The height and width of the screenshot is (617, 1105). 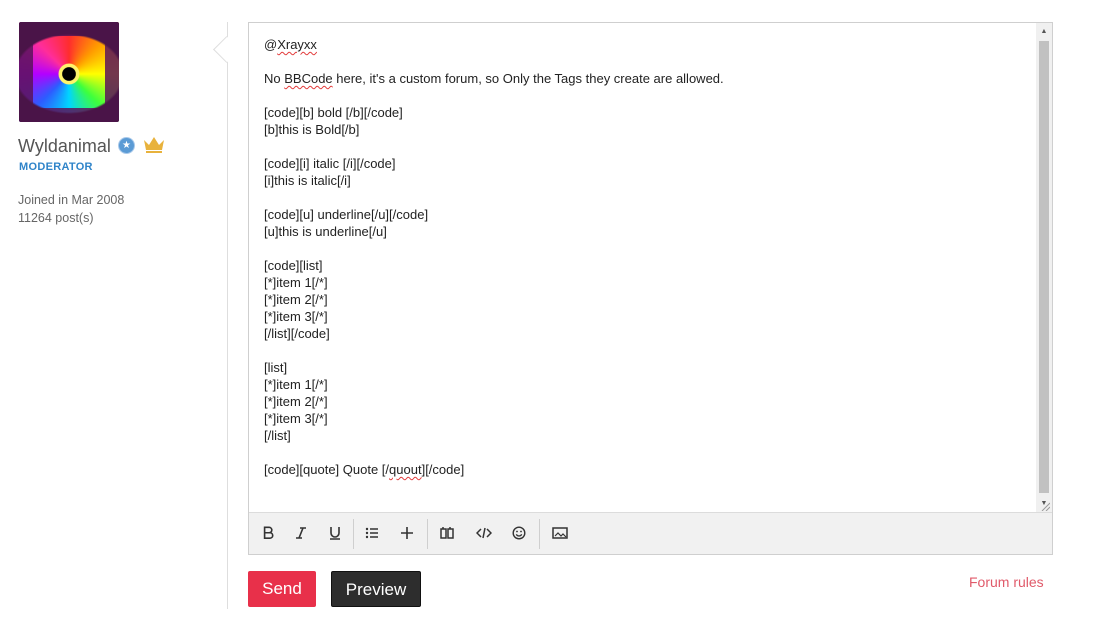 What do you see at coordinates (154, 145) in the screenshot?
I see `crown-icon` at bounding box center [154, 145].